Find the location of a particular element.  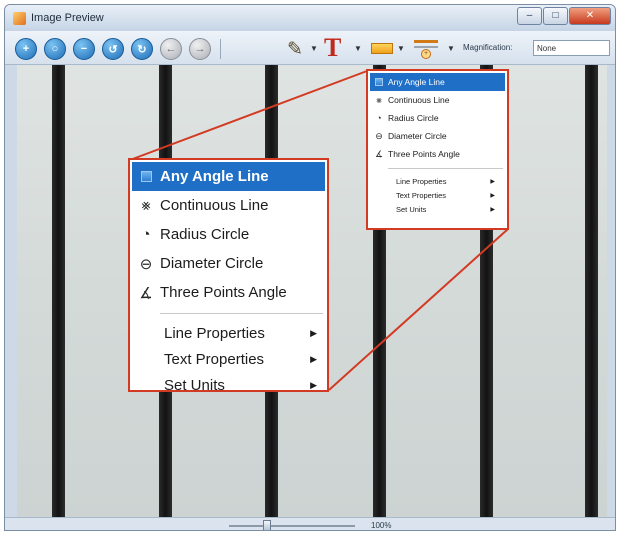

ruler-icon is located at coordinates (382, 48).